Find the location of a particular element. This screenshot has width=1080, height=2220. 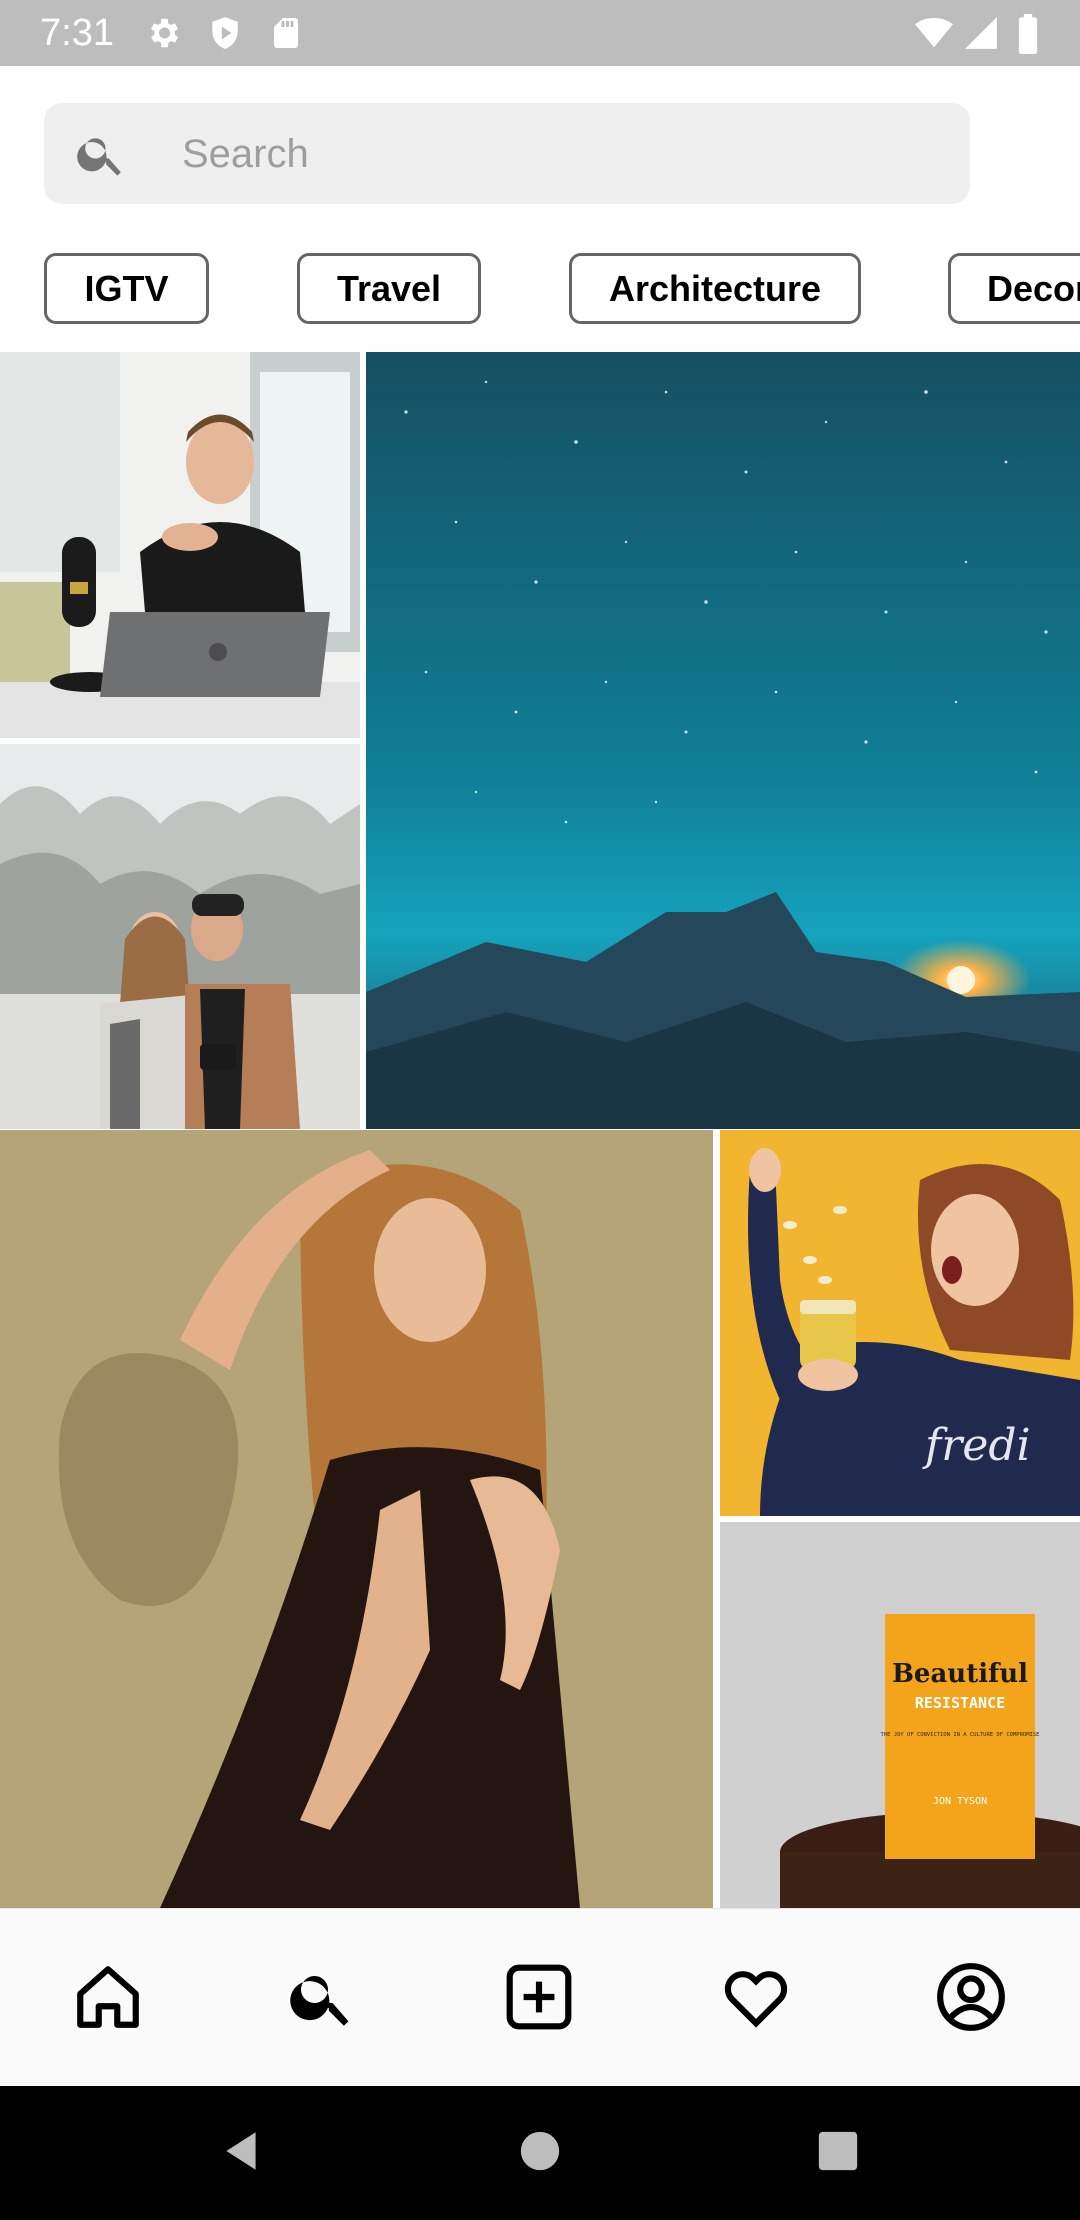

system-back-button is located at coordinates (241, 2153).